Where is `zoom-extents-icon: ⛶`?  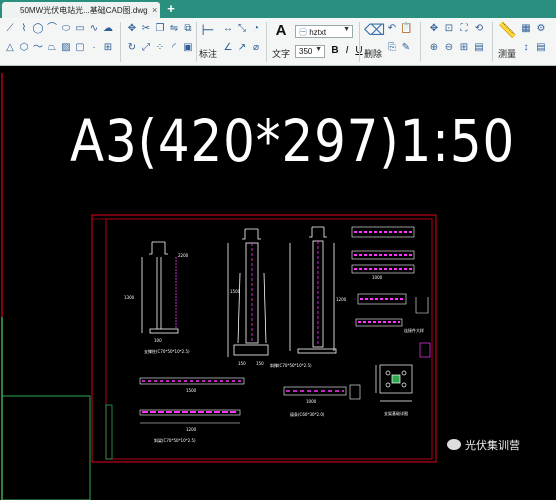
zoom-extents-icon: ⛶ is located at coordinates (464, 29).